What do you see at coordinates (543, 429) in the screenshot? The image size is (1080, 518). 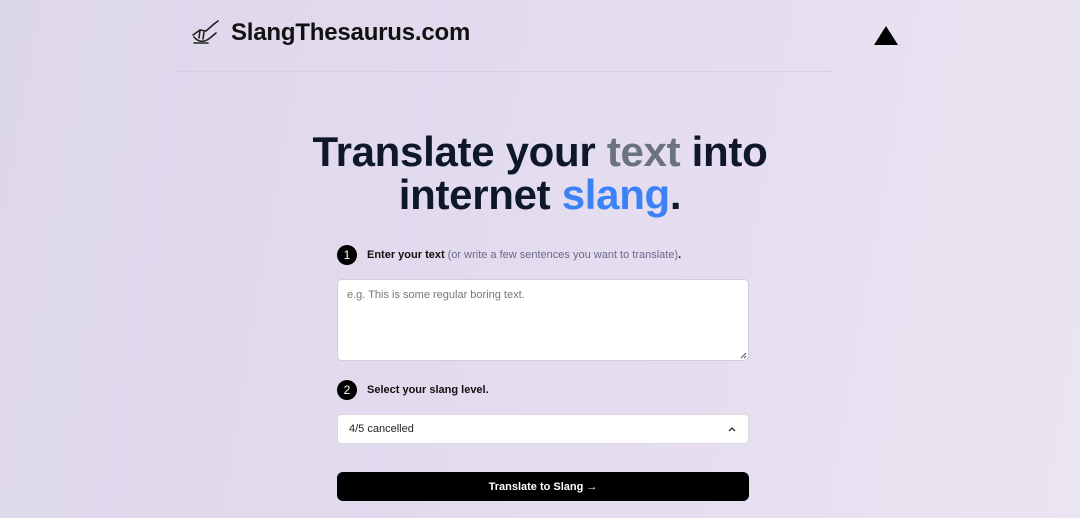 I see `slang-level-select: 4/5 cancelled` at bounding box center [543, 429].